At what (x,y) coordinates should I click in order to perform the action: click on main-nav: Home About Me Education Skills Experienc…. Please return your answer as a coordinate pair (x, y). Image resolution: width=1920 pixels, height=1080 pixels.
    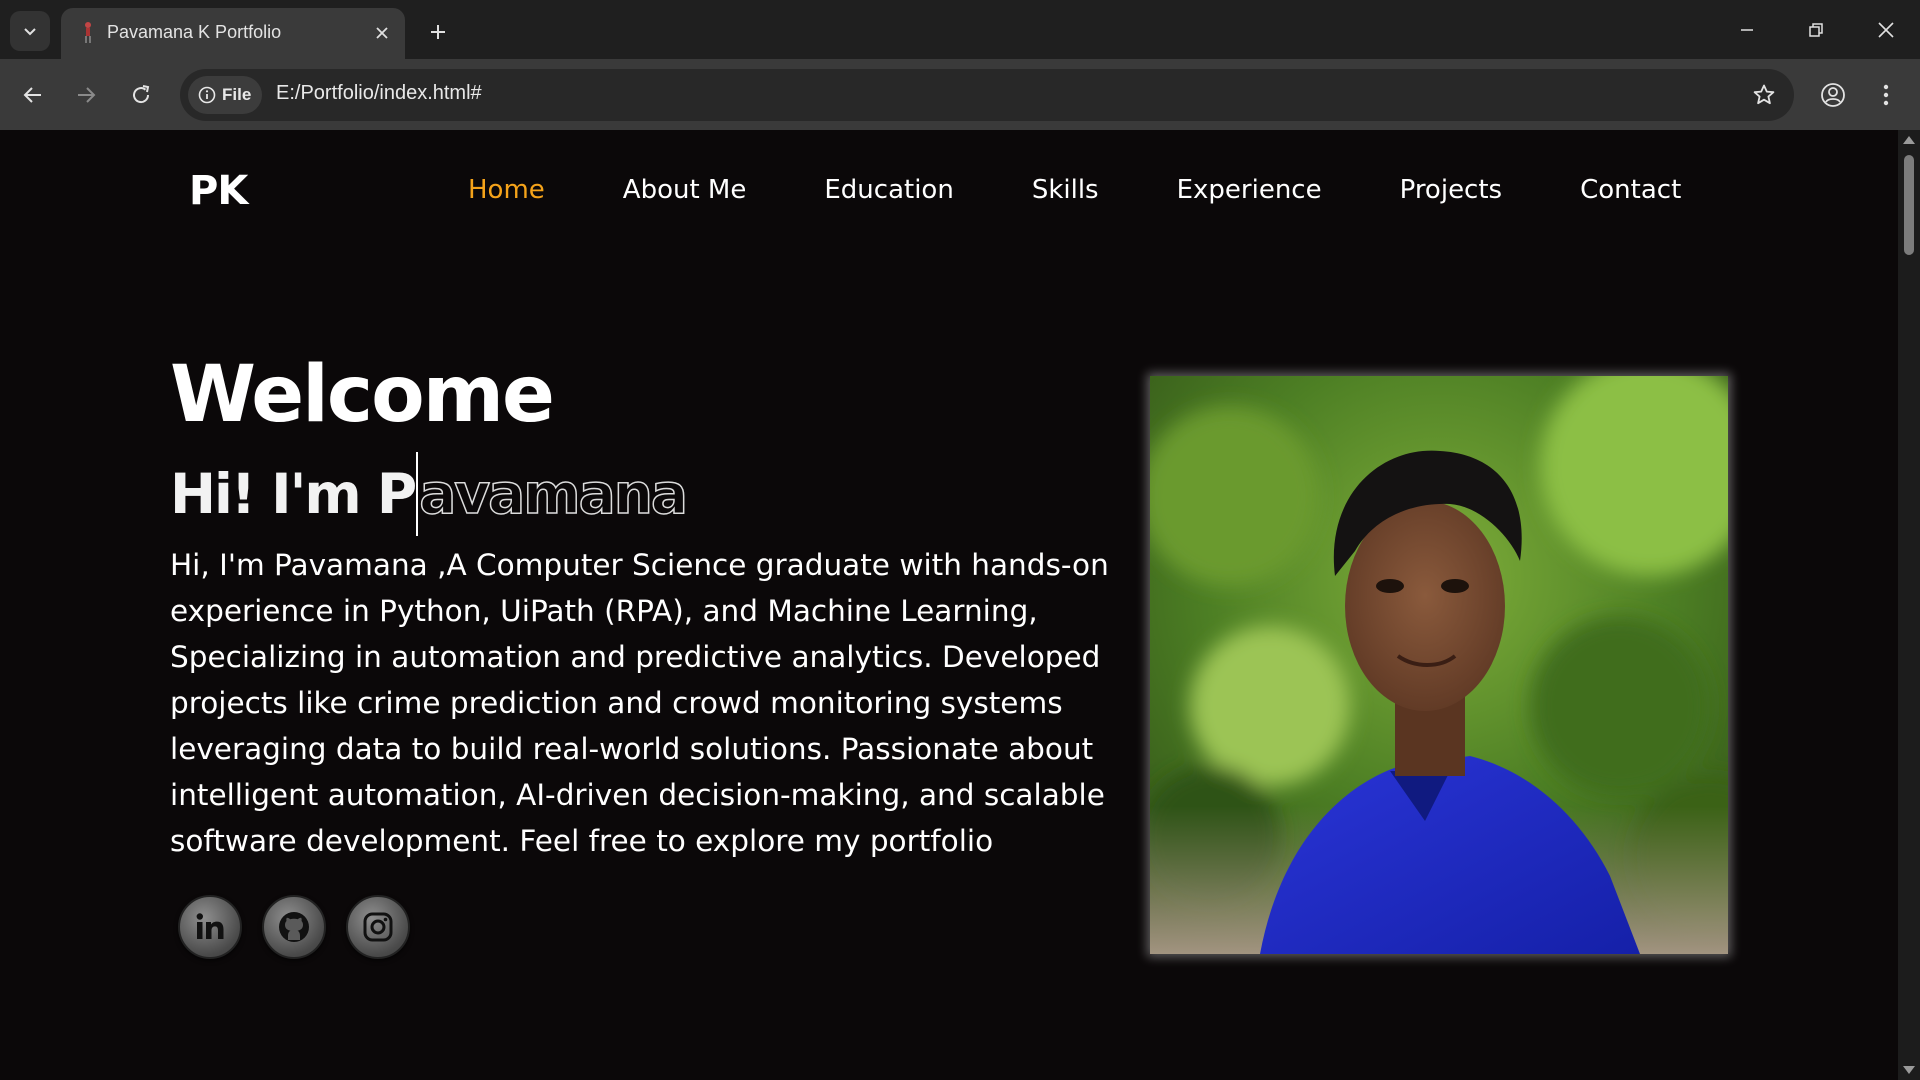
    Looking at the image, I should click on (1074, 190).